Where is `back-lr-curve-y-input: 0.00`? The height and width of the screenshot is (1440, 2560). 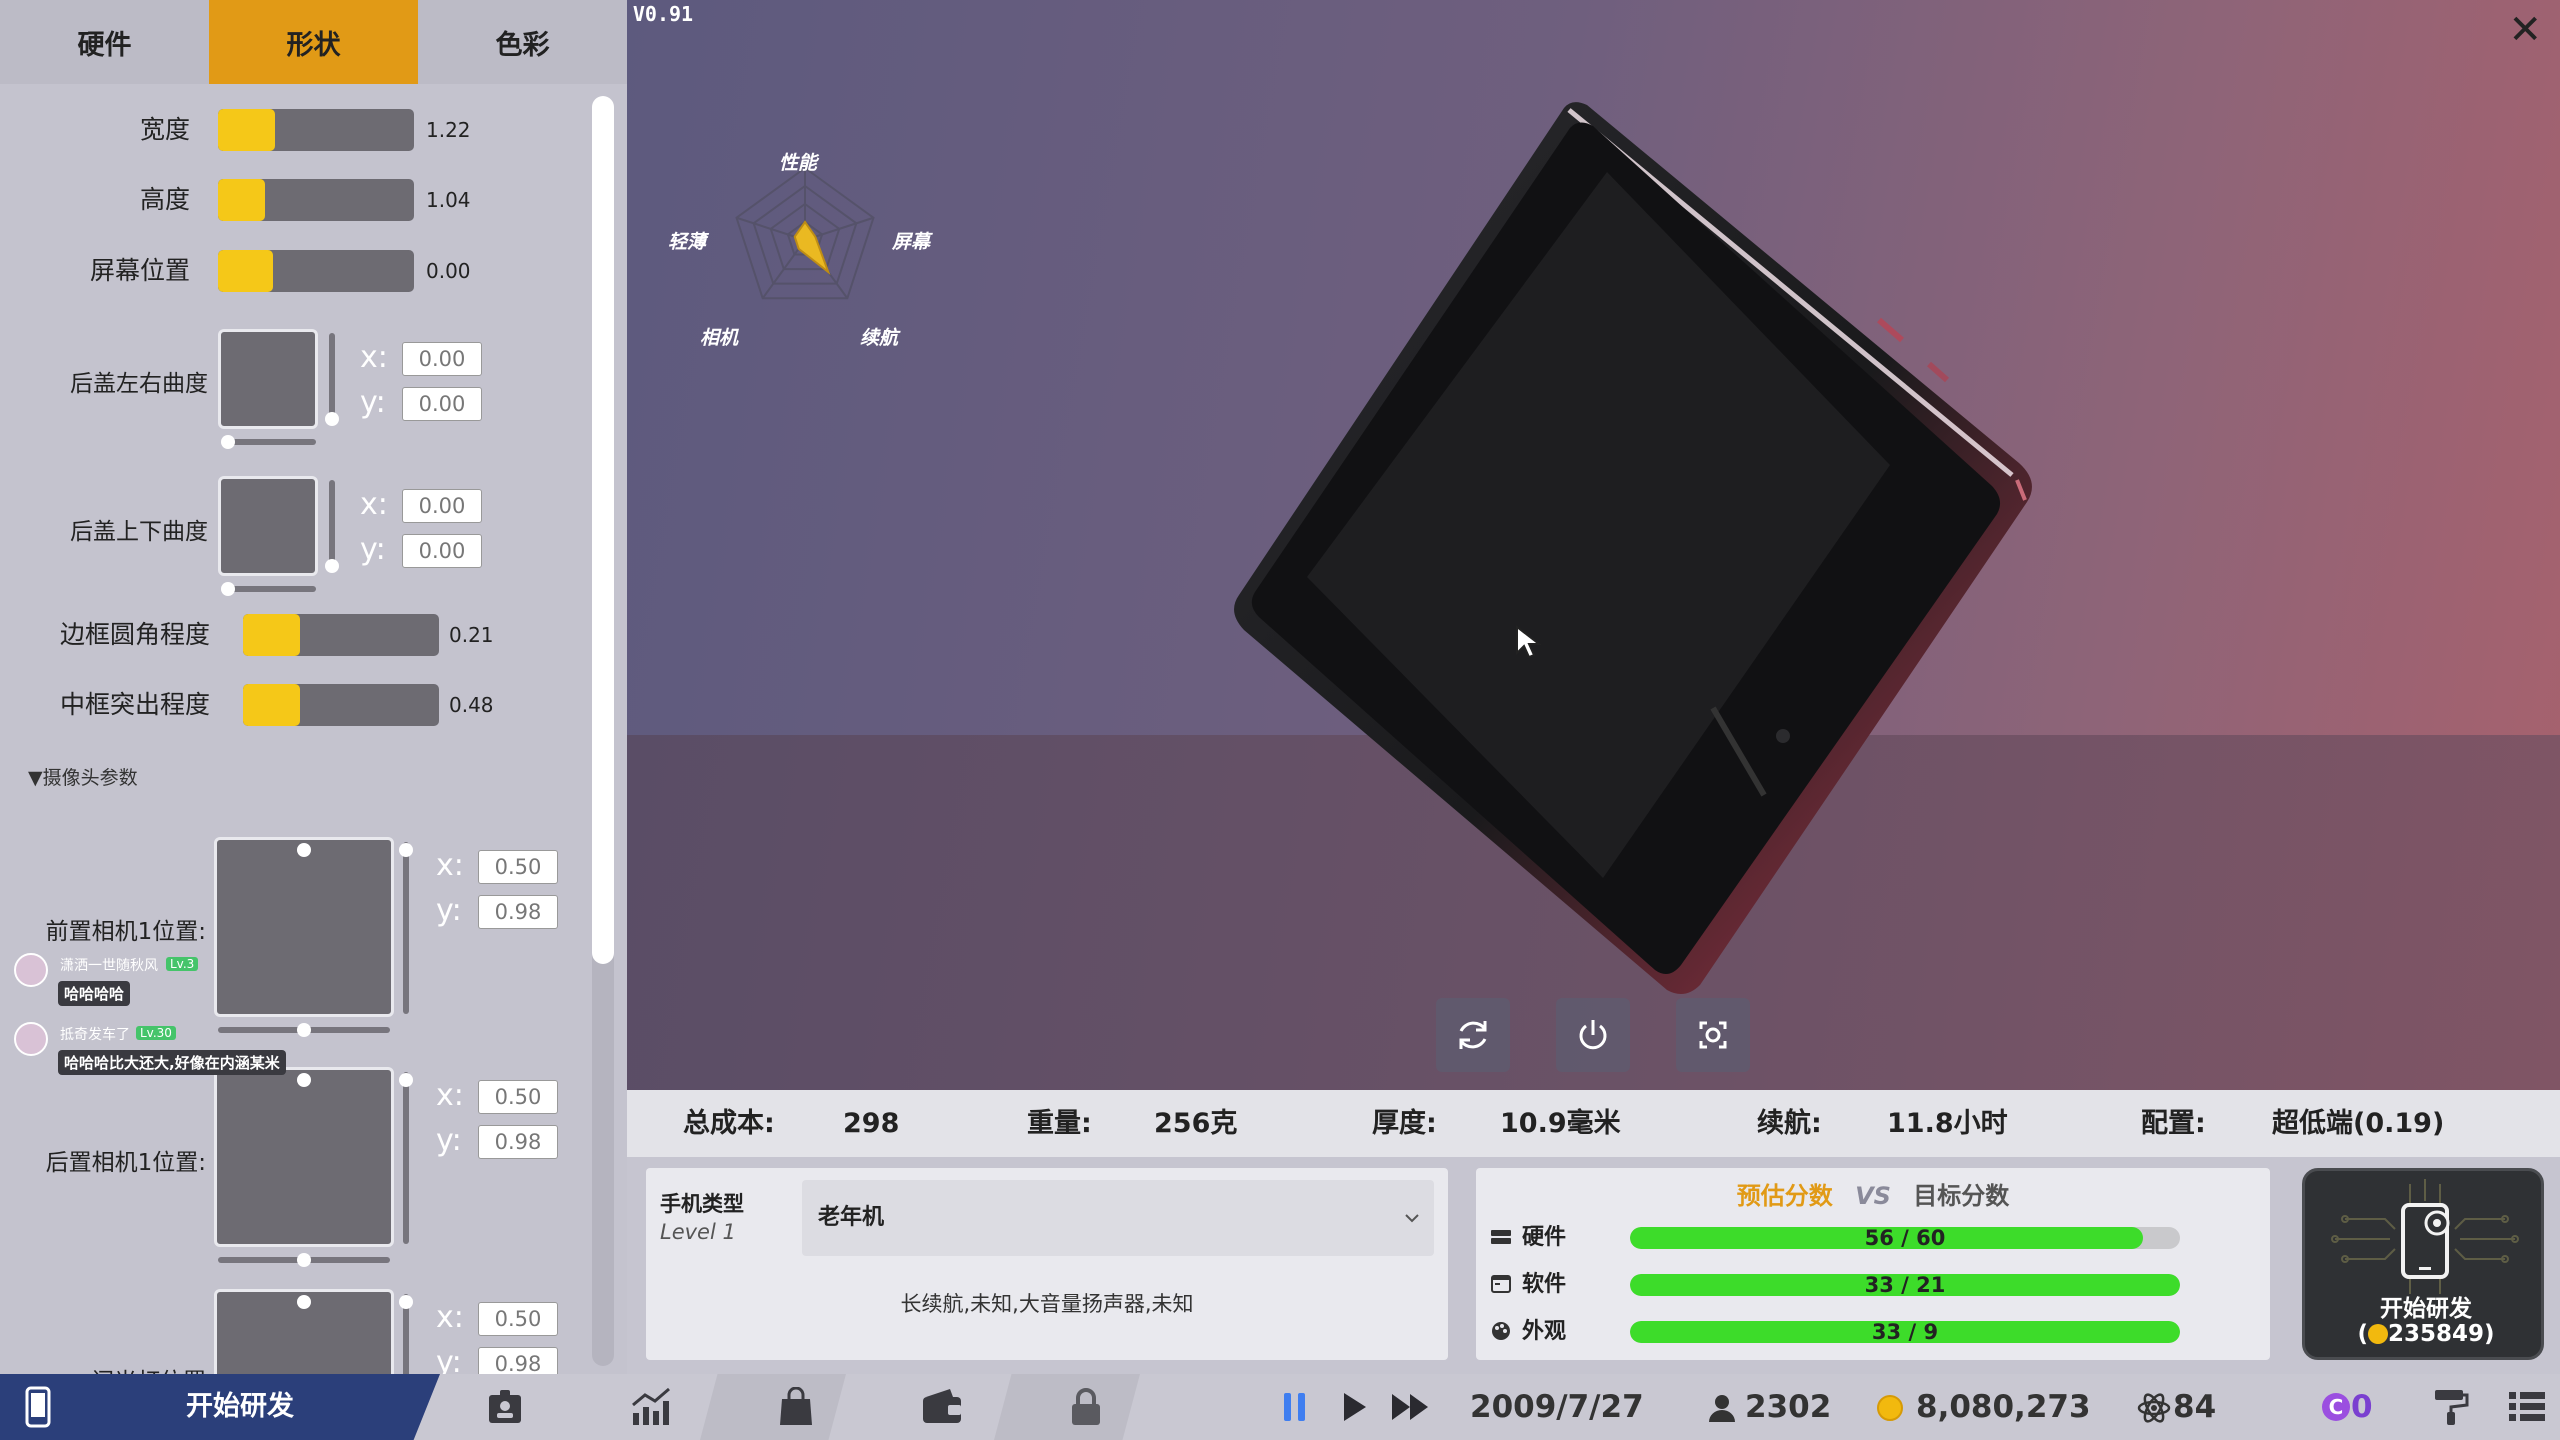 back-lr-curve-y-input: 0.00 is located at coordinates (442, 404).